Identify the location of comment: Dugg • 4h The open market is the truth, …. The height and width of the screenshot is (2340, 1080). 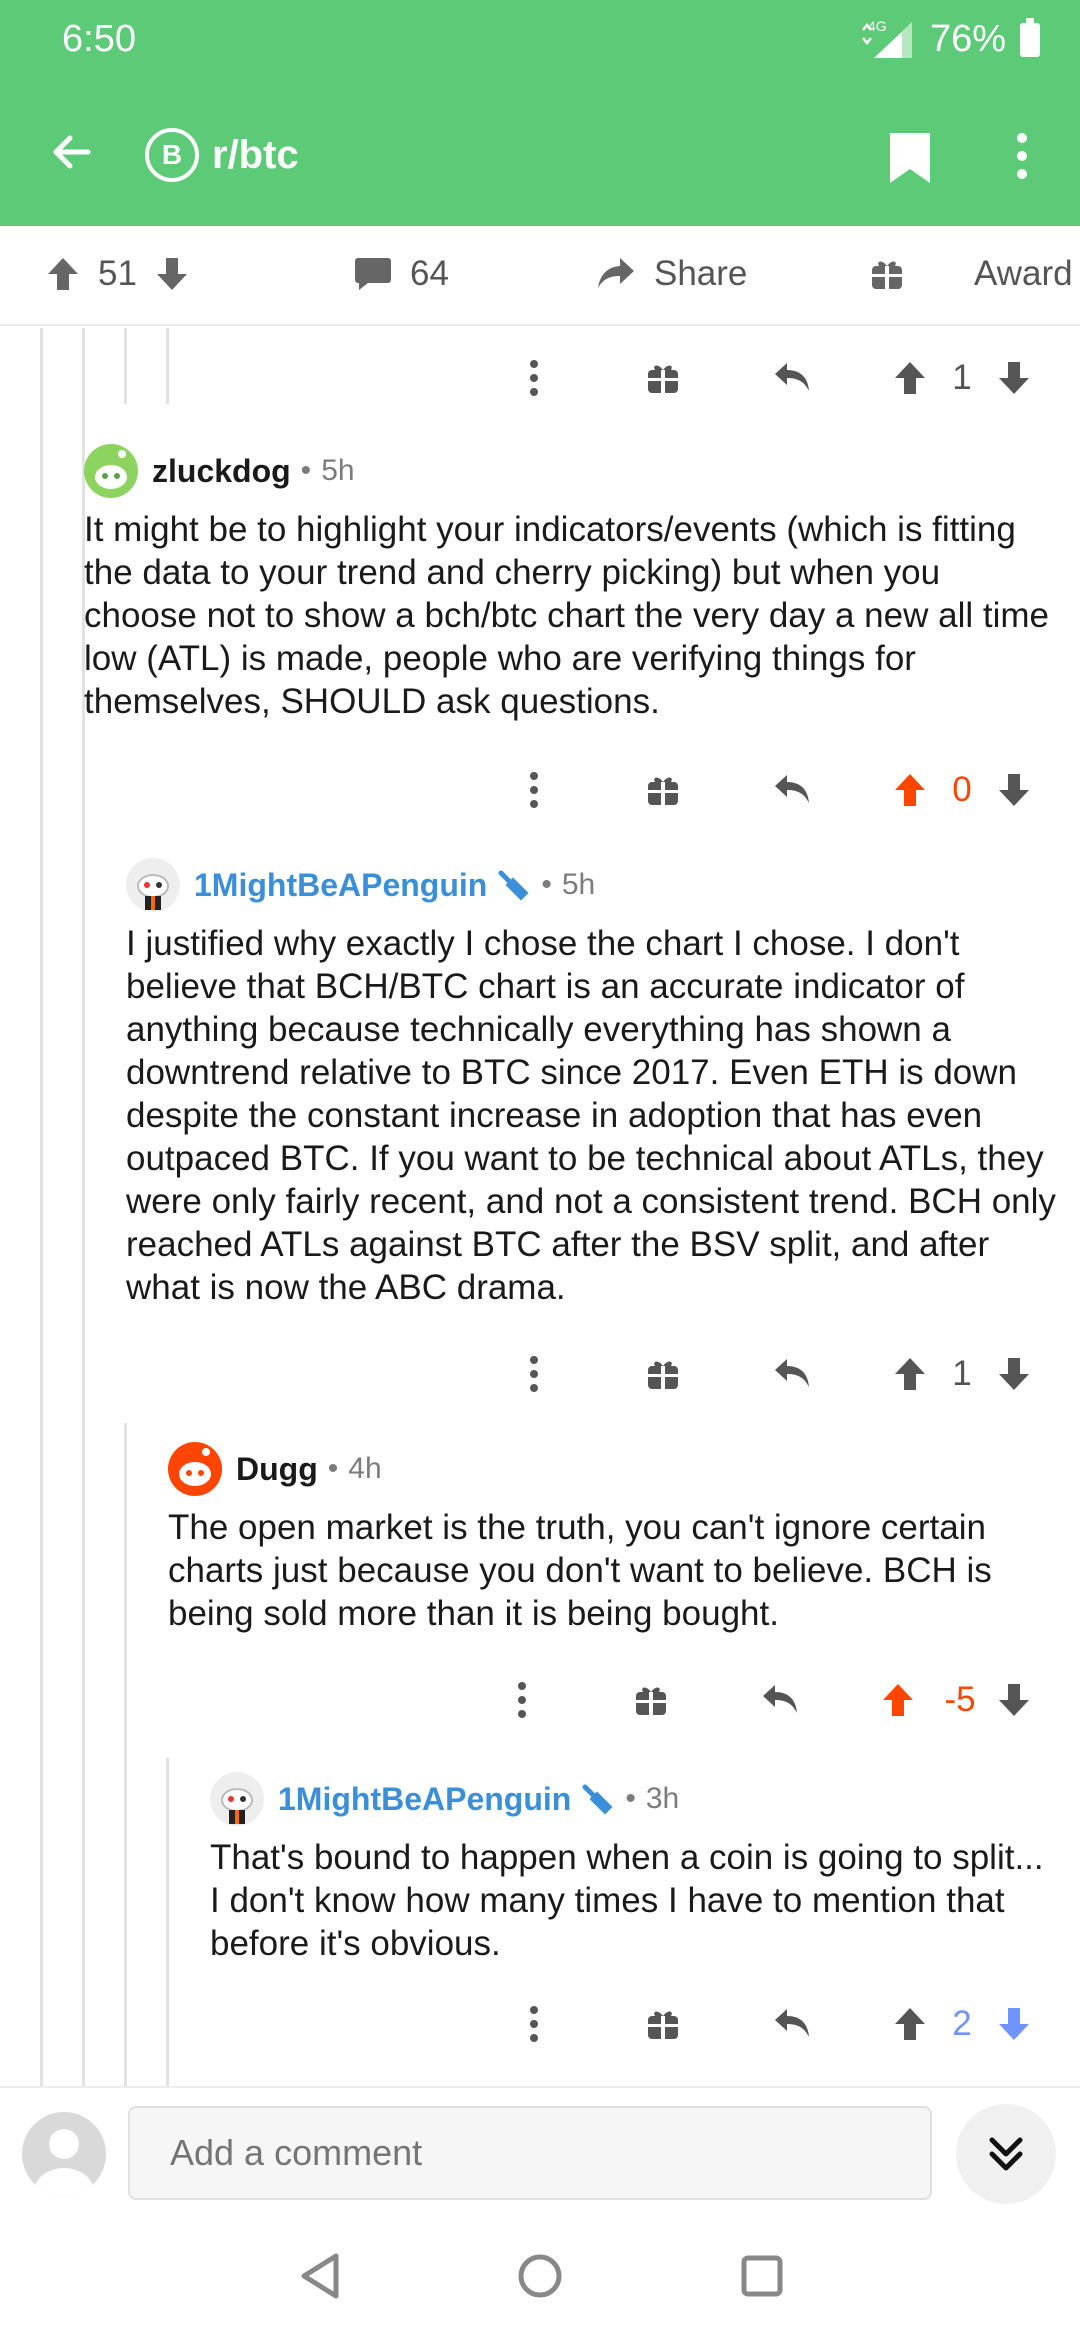
(613, 1538).